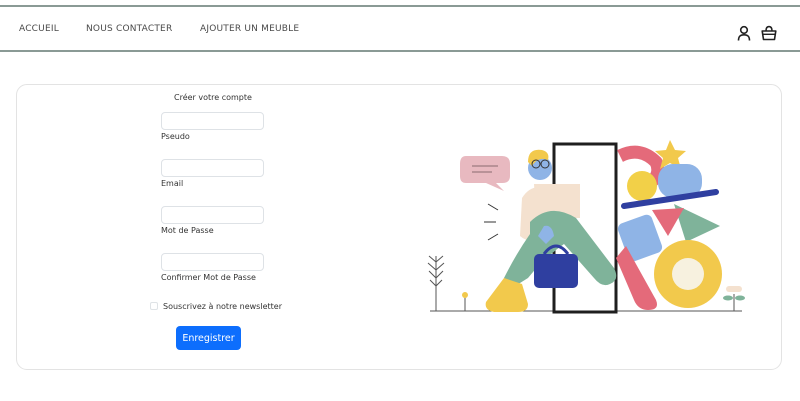 The image size is (800, 401). I want to click on user-icon, so click(744, 33).